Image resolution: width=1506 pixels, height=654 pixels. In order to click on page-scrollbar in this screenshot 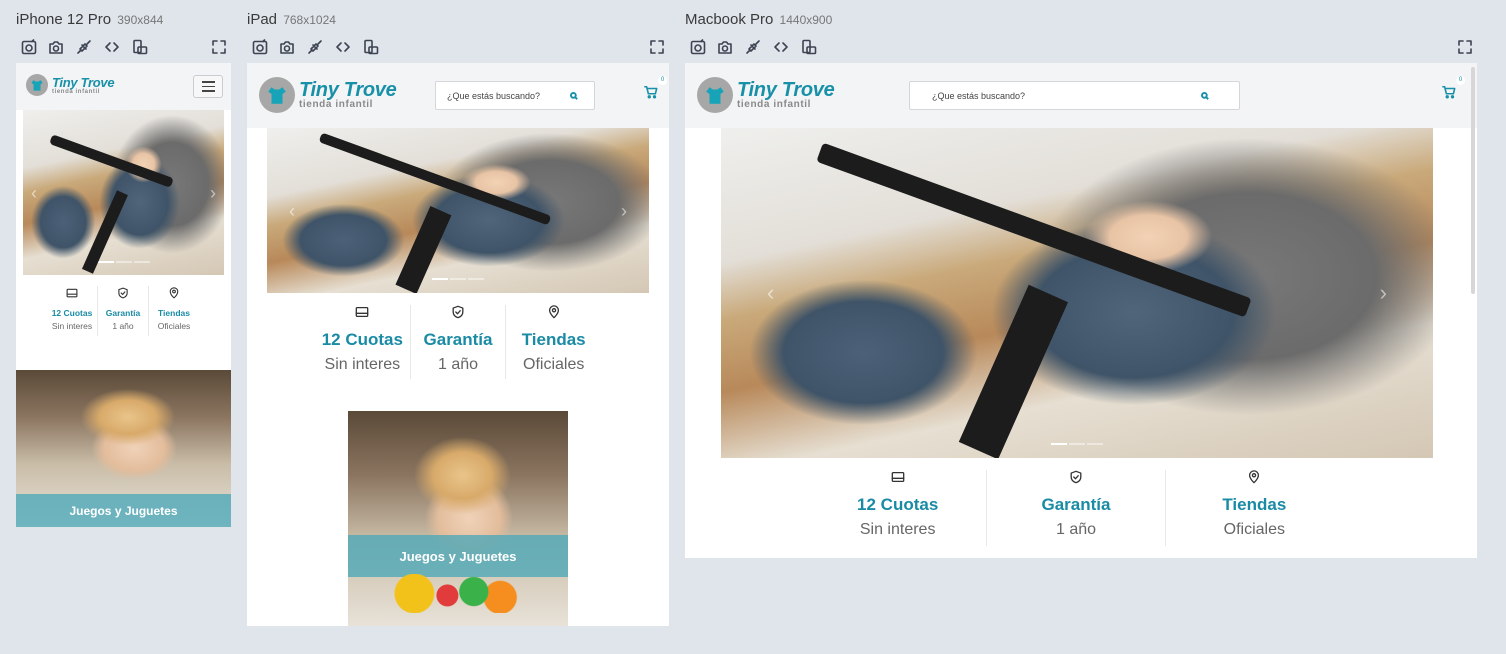, I will do `click(1473, 180)`.